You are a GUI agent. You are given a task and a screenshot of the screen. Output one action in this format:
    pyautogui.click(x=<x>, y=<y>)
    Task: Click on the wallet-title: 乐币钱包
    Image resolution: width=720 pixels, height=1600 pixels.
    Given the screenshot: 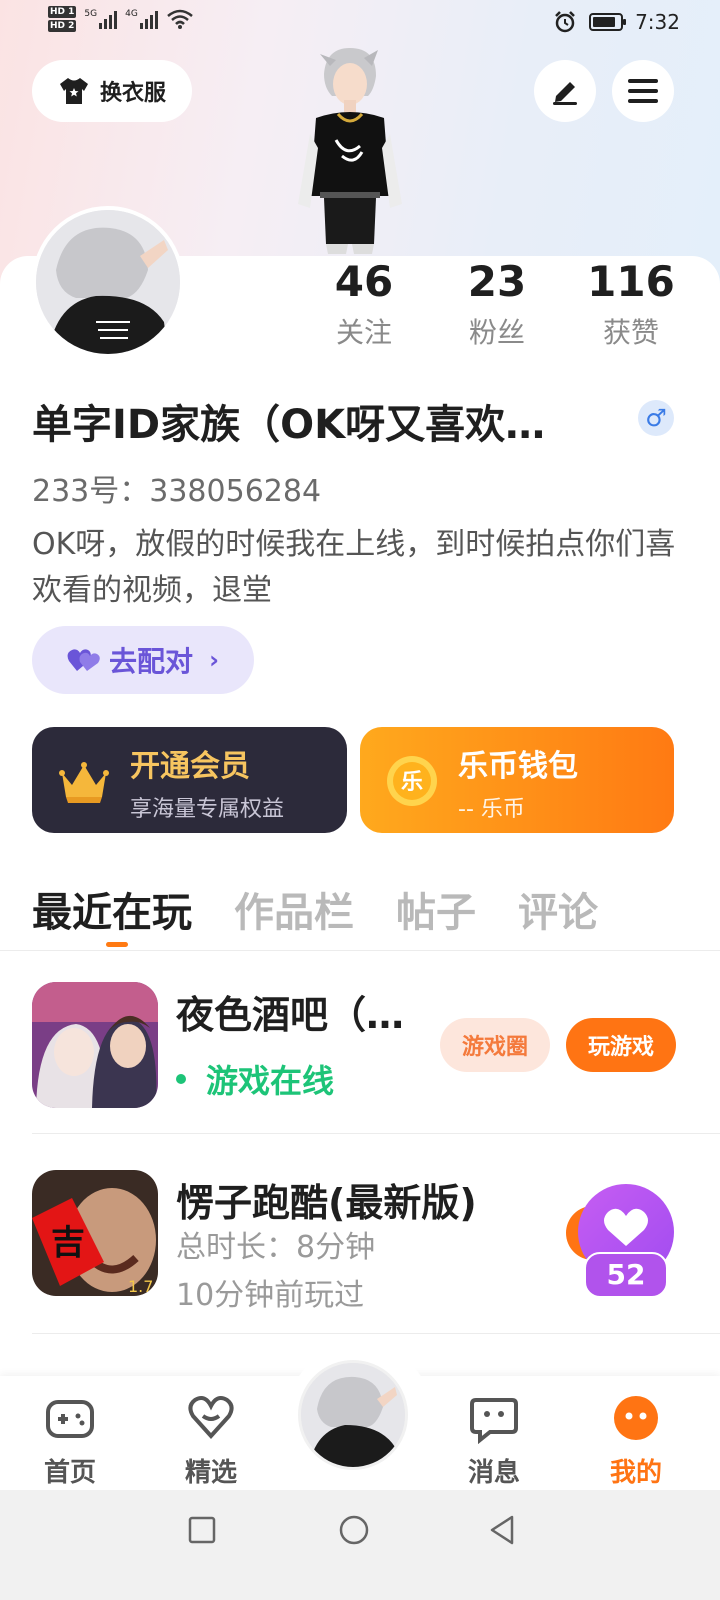 What is the action you would take?
    pyautogui.click(x=518, y=766)
    